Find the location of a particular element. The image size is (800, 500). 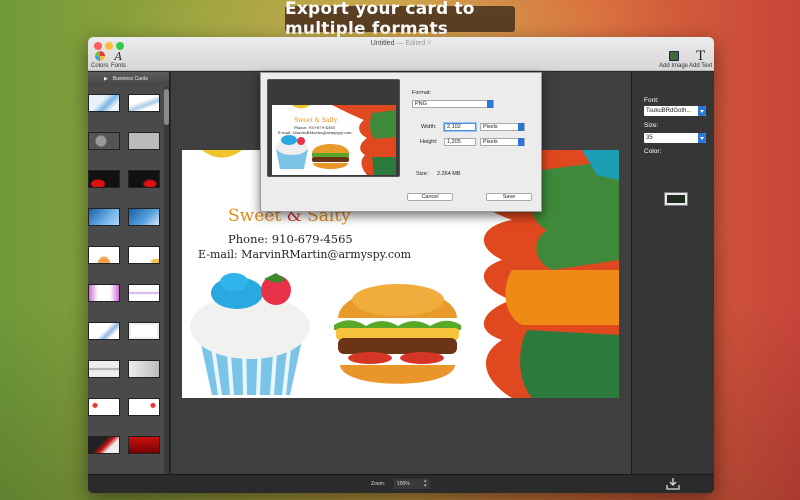

text-icon: T is located at coordinates (700, 56).